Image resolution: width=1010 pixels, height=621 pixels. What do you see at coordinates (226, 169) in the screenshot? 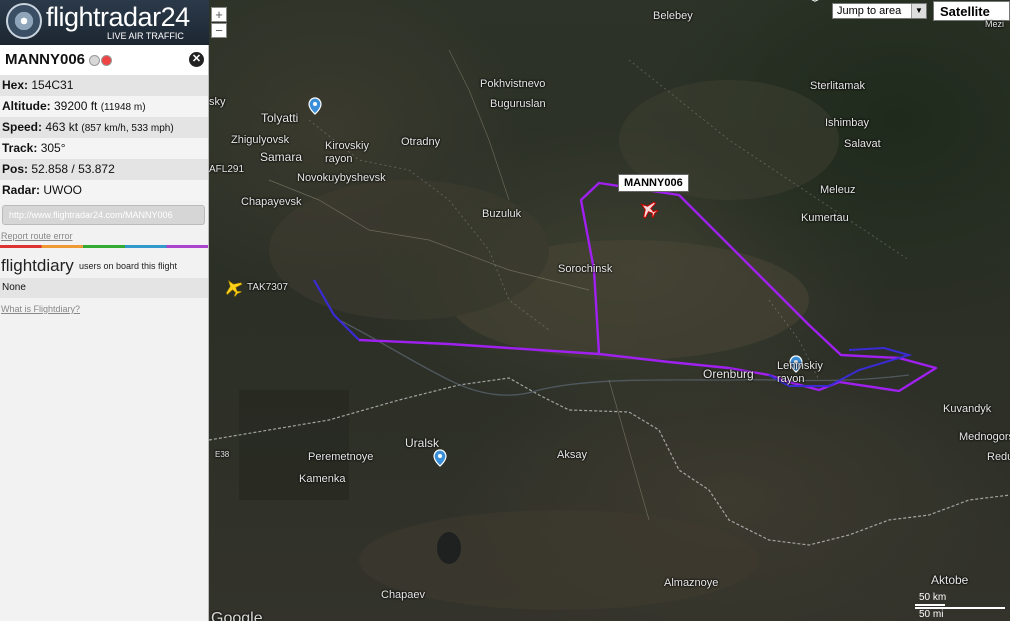
I see `aircraft-label-afl291: AFL291` at bounding box center [226, 169].